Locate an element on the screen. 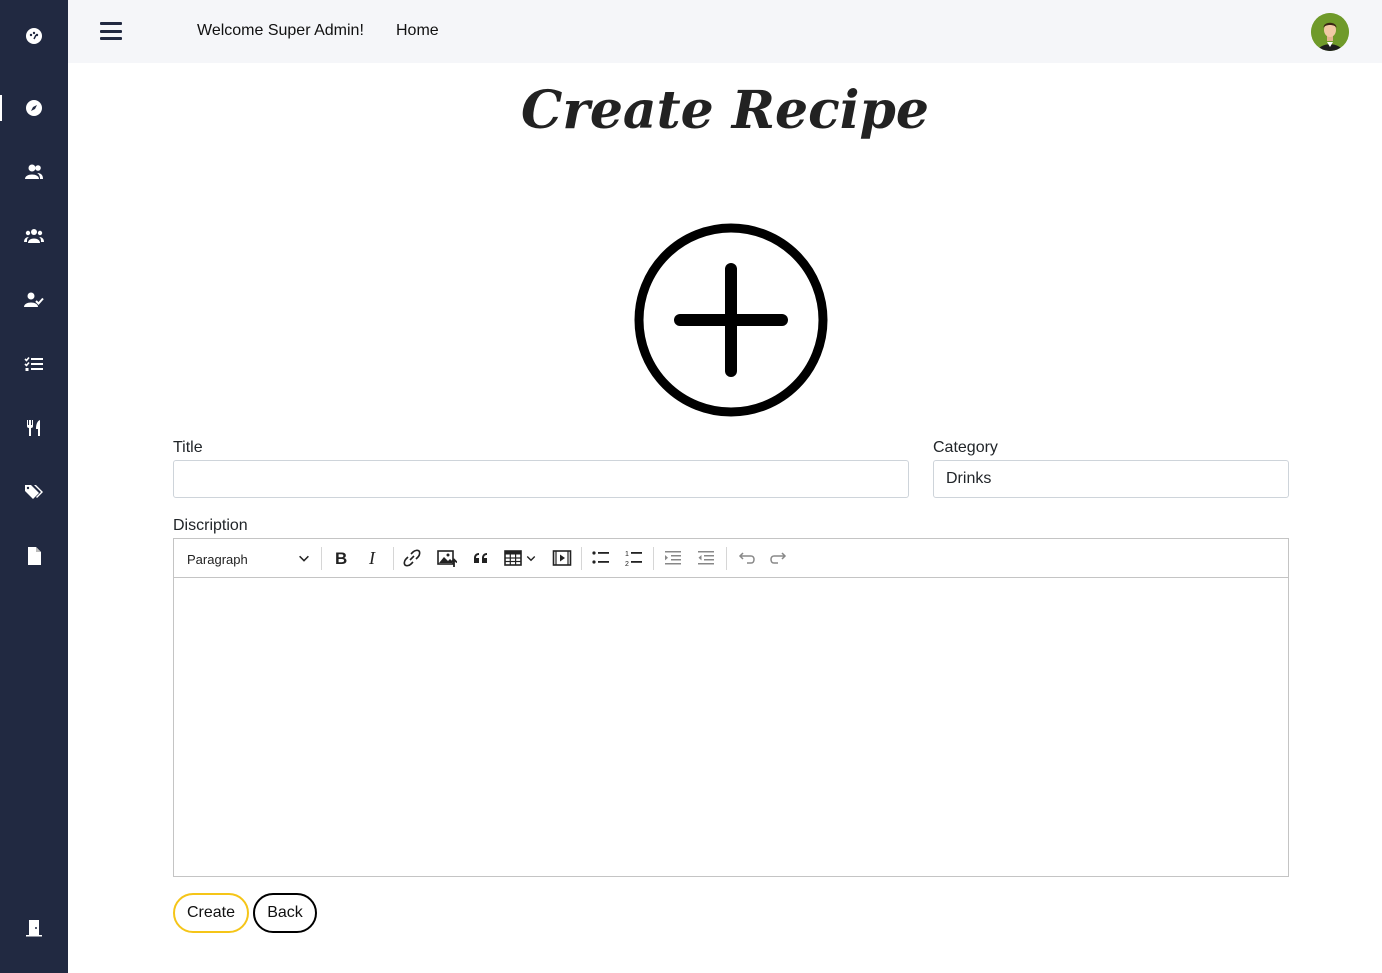  italic-icon: I is located at coordinates (372, 558).